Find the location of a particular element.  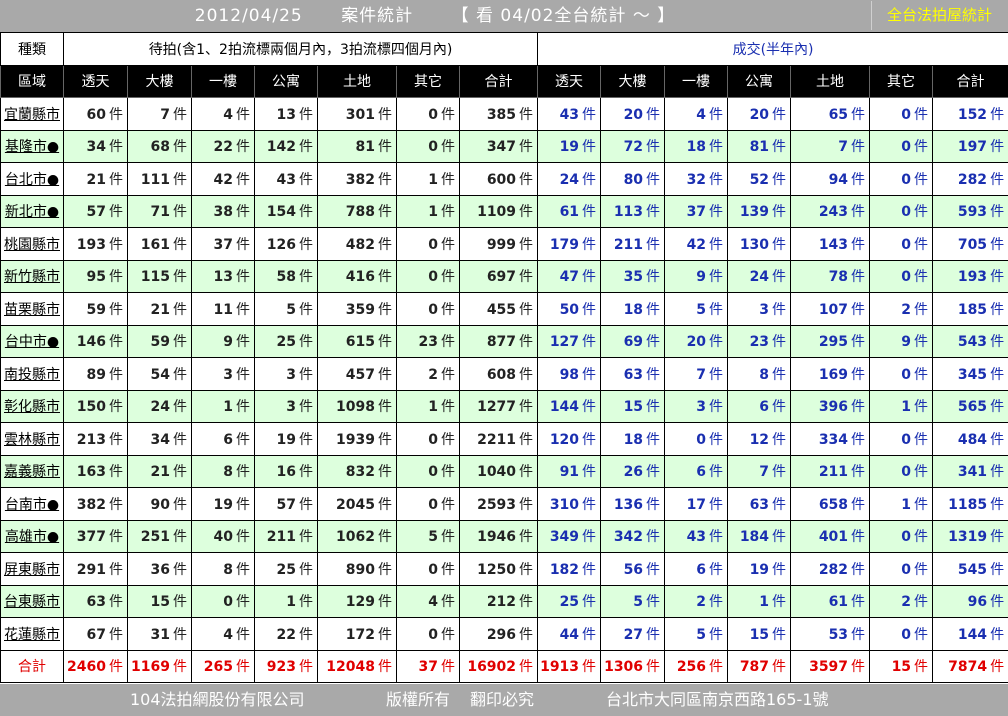

region-link: 台南市● is located at coordinates (32, 505).